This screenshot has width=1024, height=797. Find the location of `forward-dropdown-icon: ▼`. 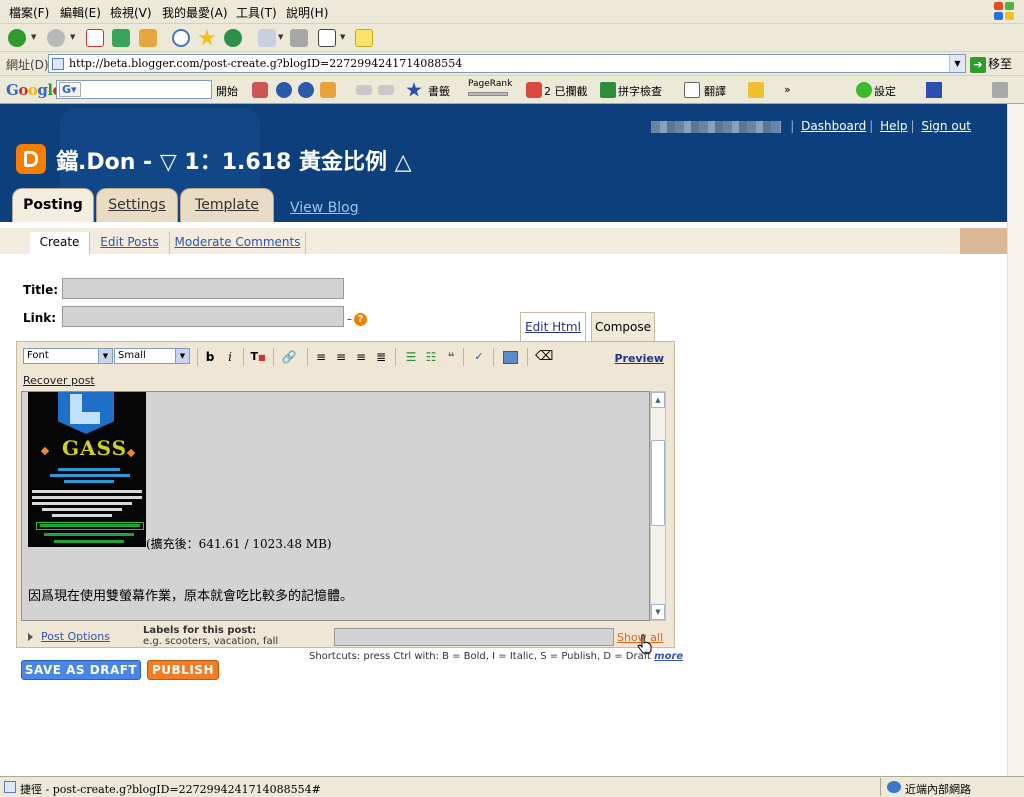

forward-dropdown-icon: ▼ is located at coordinates (72, 37).